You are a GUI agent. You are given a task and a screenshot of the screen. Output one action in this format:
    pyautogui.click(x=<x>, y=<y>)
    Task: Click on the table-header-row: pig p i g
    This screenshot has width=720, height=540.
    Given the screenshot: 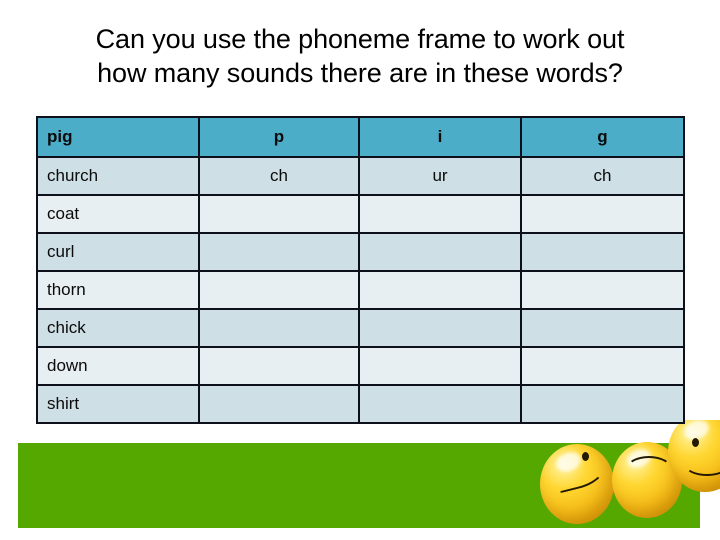 What is the action you would take?
    pyautogui.click(x=360, y=137)
    